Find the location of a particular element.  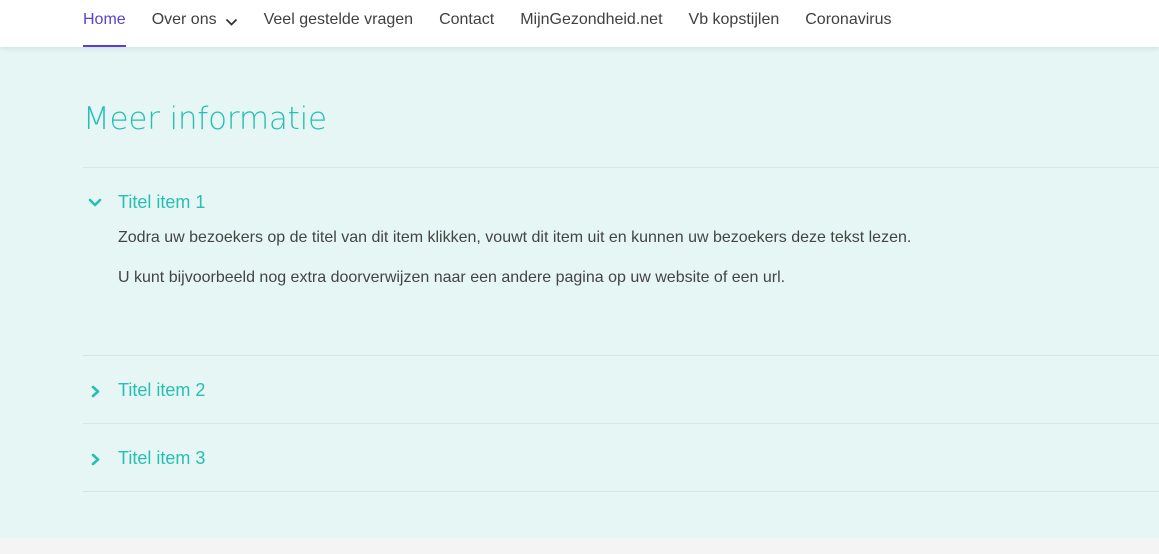

nav-item-faq: Veel gestelde vragen is located at coordinates (338, 23).